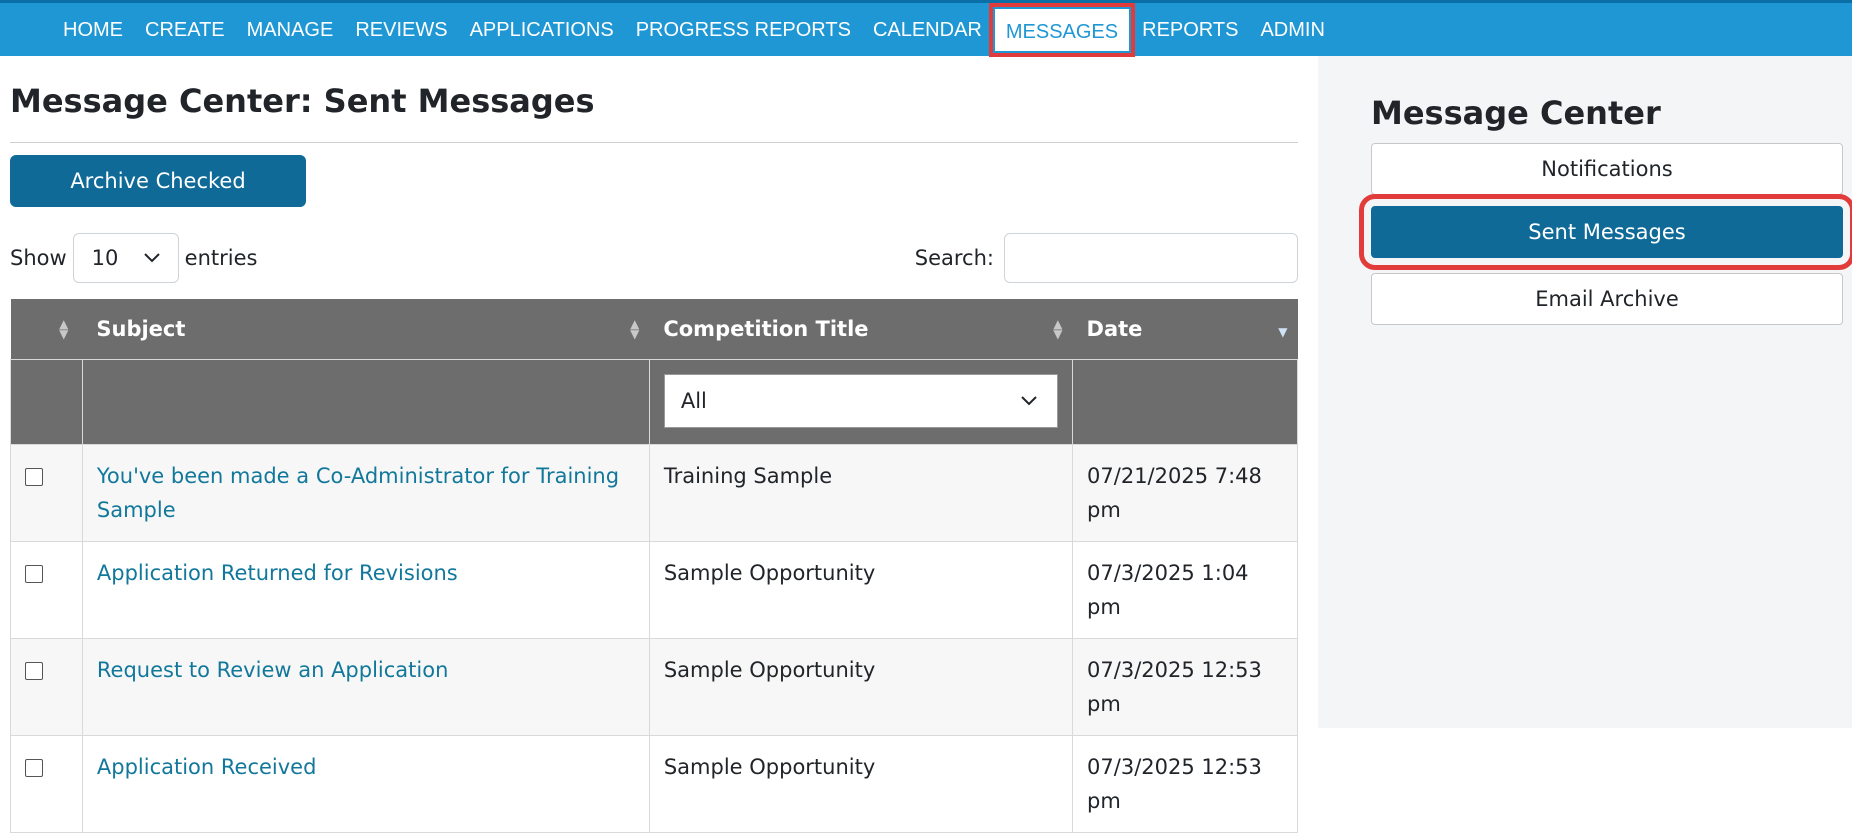  Describe the element at coordinates (401, 30) in the screenshot. I see `nav-reviews: REVIEWS` at that location.